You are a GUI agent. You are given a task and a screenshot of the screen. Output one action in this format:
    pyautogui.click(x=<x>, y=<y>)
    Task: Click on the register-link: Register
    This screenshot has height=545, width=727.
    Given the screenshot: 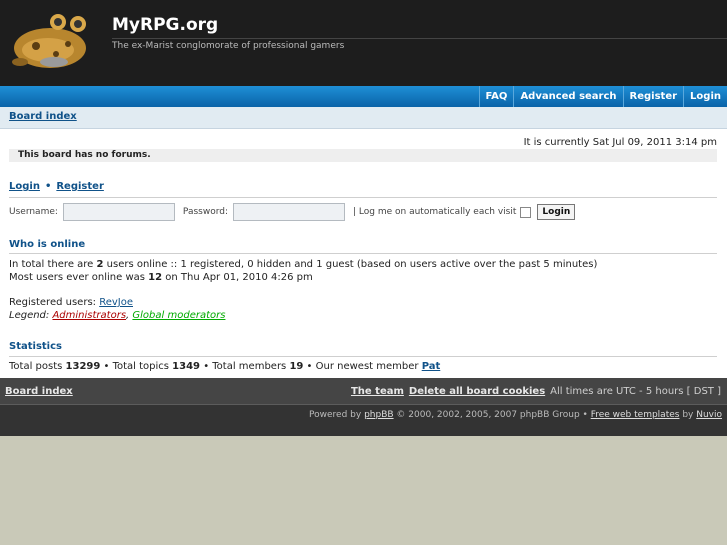 What is the action you would take?
    pyautogui.click(x=80, y=186)
    